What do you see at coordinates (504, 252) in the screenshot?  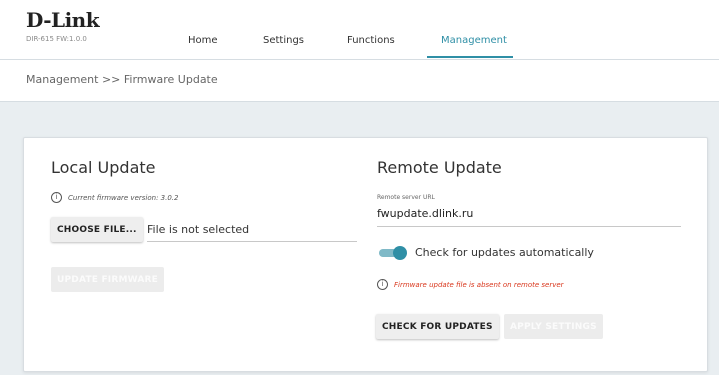 I see `auto-check-label: Check for updates automatically` at bounding box center [504, 252].